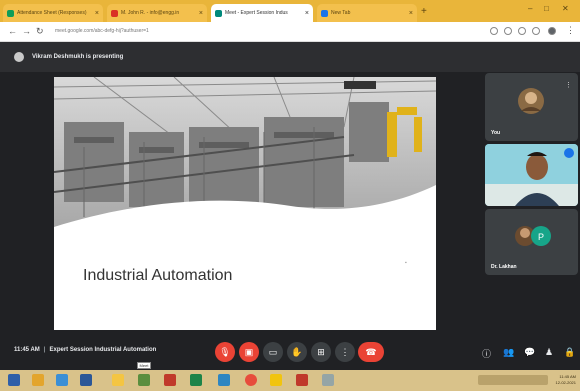  I want to click on acrobat-icon, so click(302, 380).